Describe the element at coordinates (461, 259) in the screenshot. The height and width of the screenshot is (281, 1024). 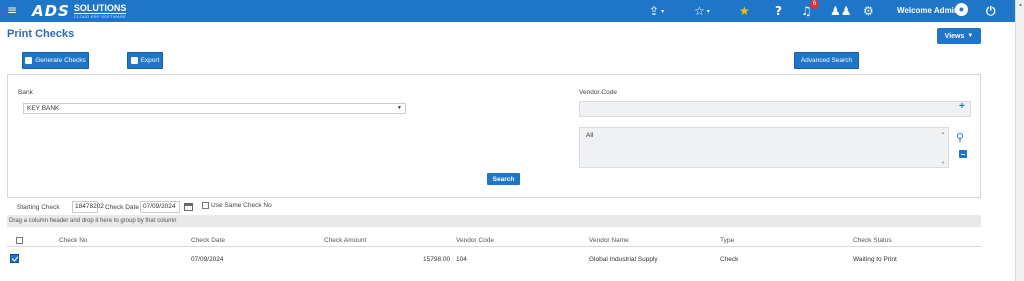
I see `cell-vendor-code: 104` at that location.